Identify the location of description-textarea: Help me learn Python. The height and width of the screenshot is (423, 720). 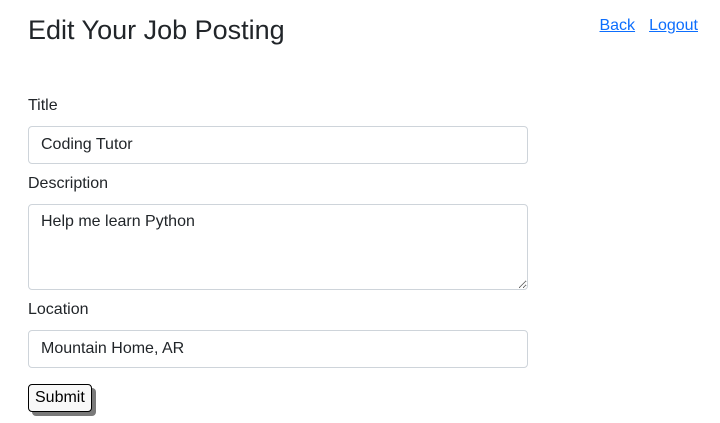
(278, 247).